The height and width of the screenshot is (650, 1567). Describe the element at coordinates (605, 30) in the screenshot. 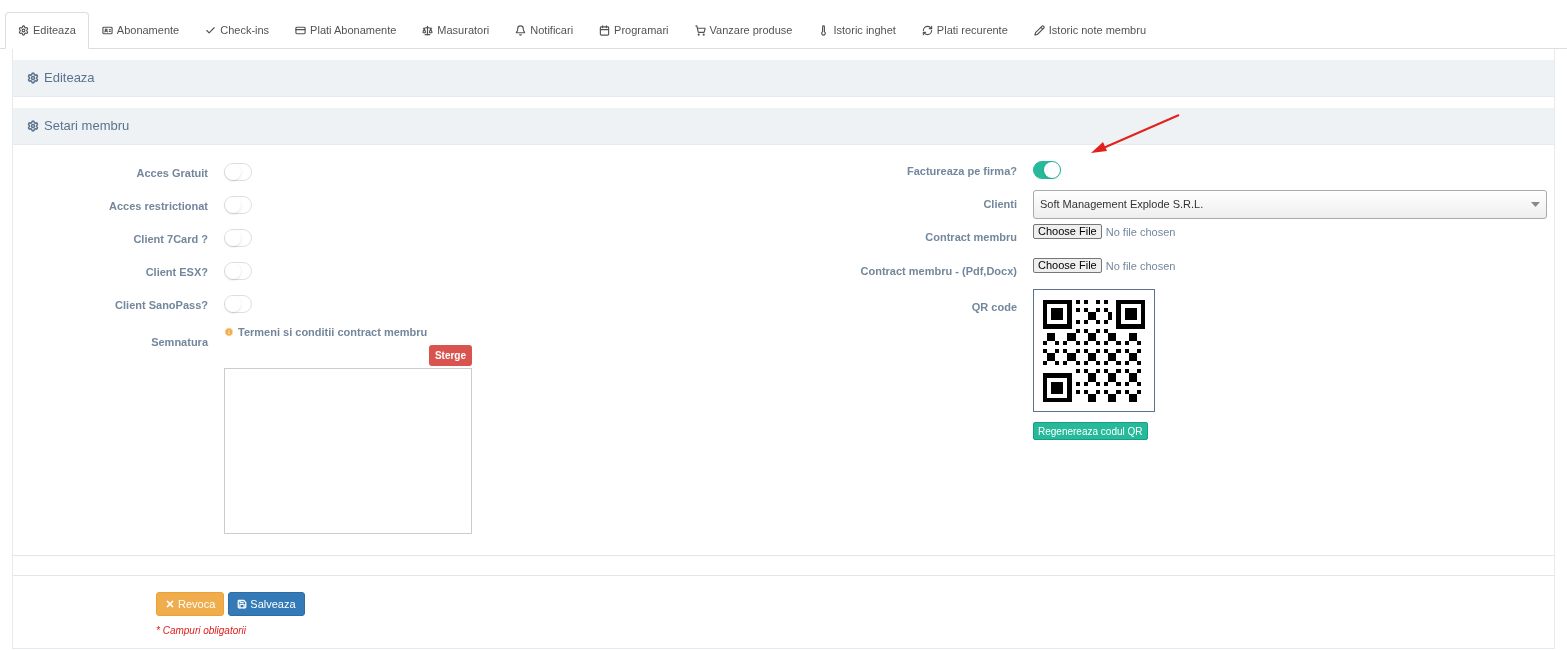

I see `calendar-icon` at that location.